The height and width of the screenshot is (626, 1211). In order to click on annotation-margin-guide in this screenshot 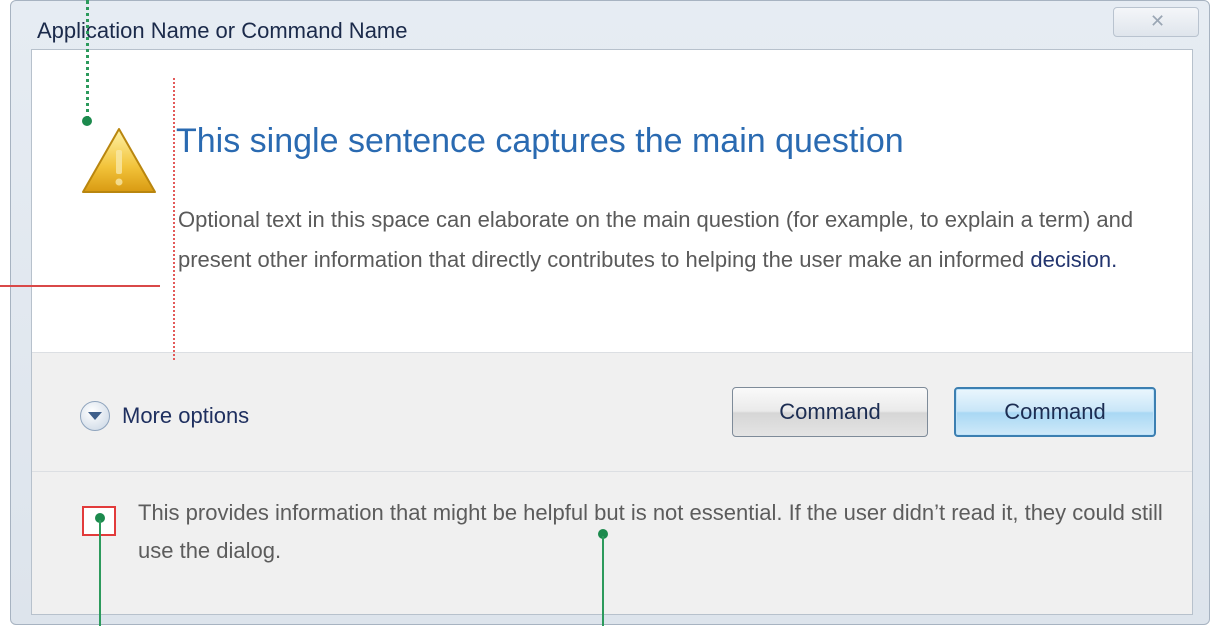, I will do `click(174, 219)`.